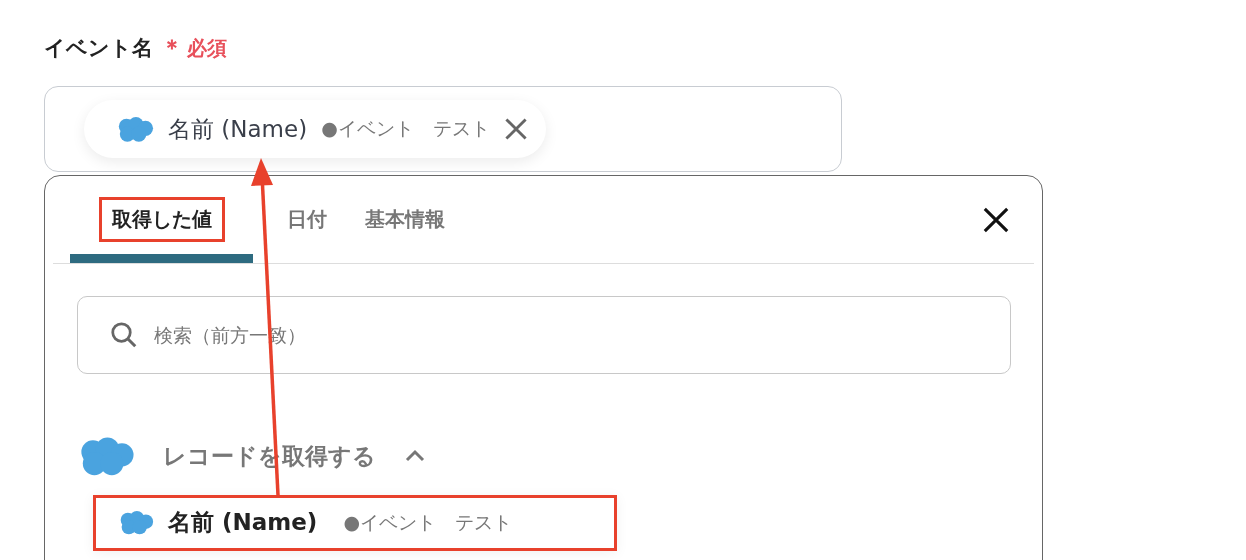  I want to click on chip-meta: ●イベント テスト, so click(405, 128).